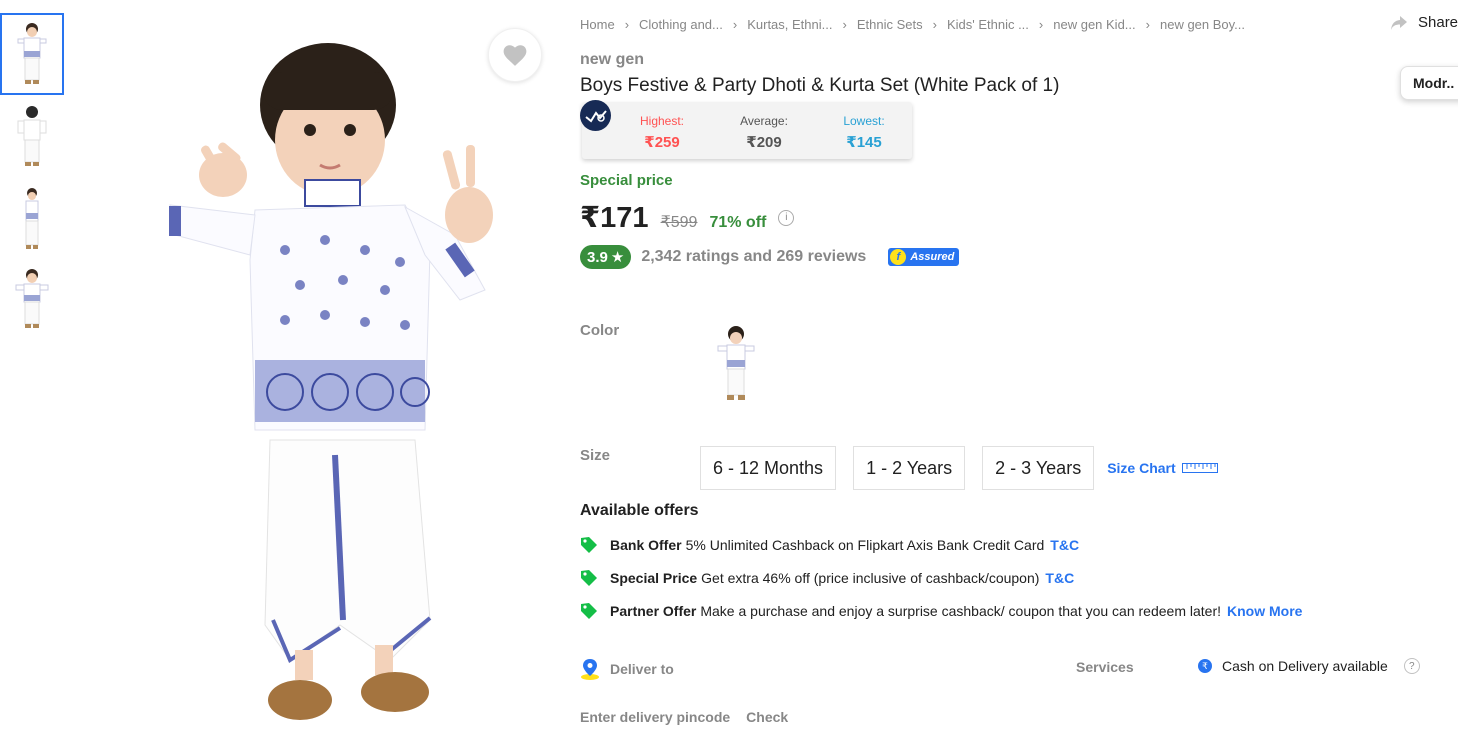 Image resolution: width=1458 pixels, height=731 pixels. I want to click on color-label: Color, so click(600, 330).